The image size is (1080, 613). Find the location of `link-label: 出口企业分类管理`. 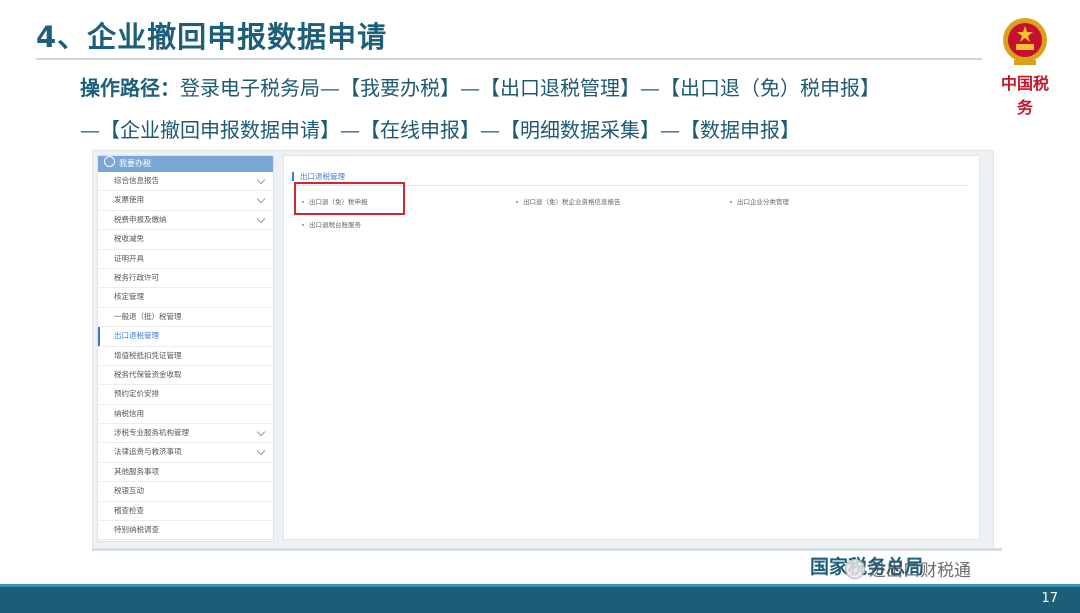

link-label: 出口企业分类管理 is located at coordinates (763, 202).